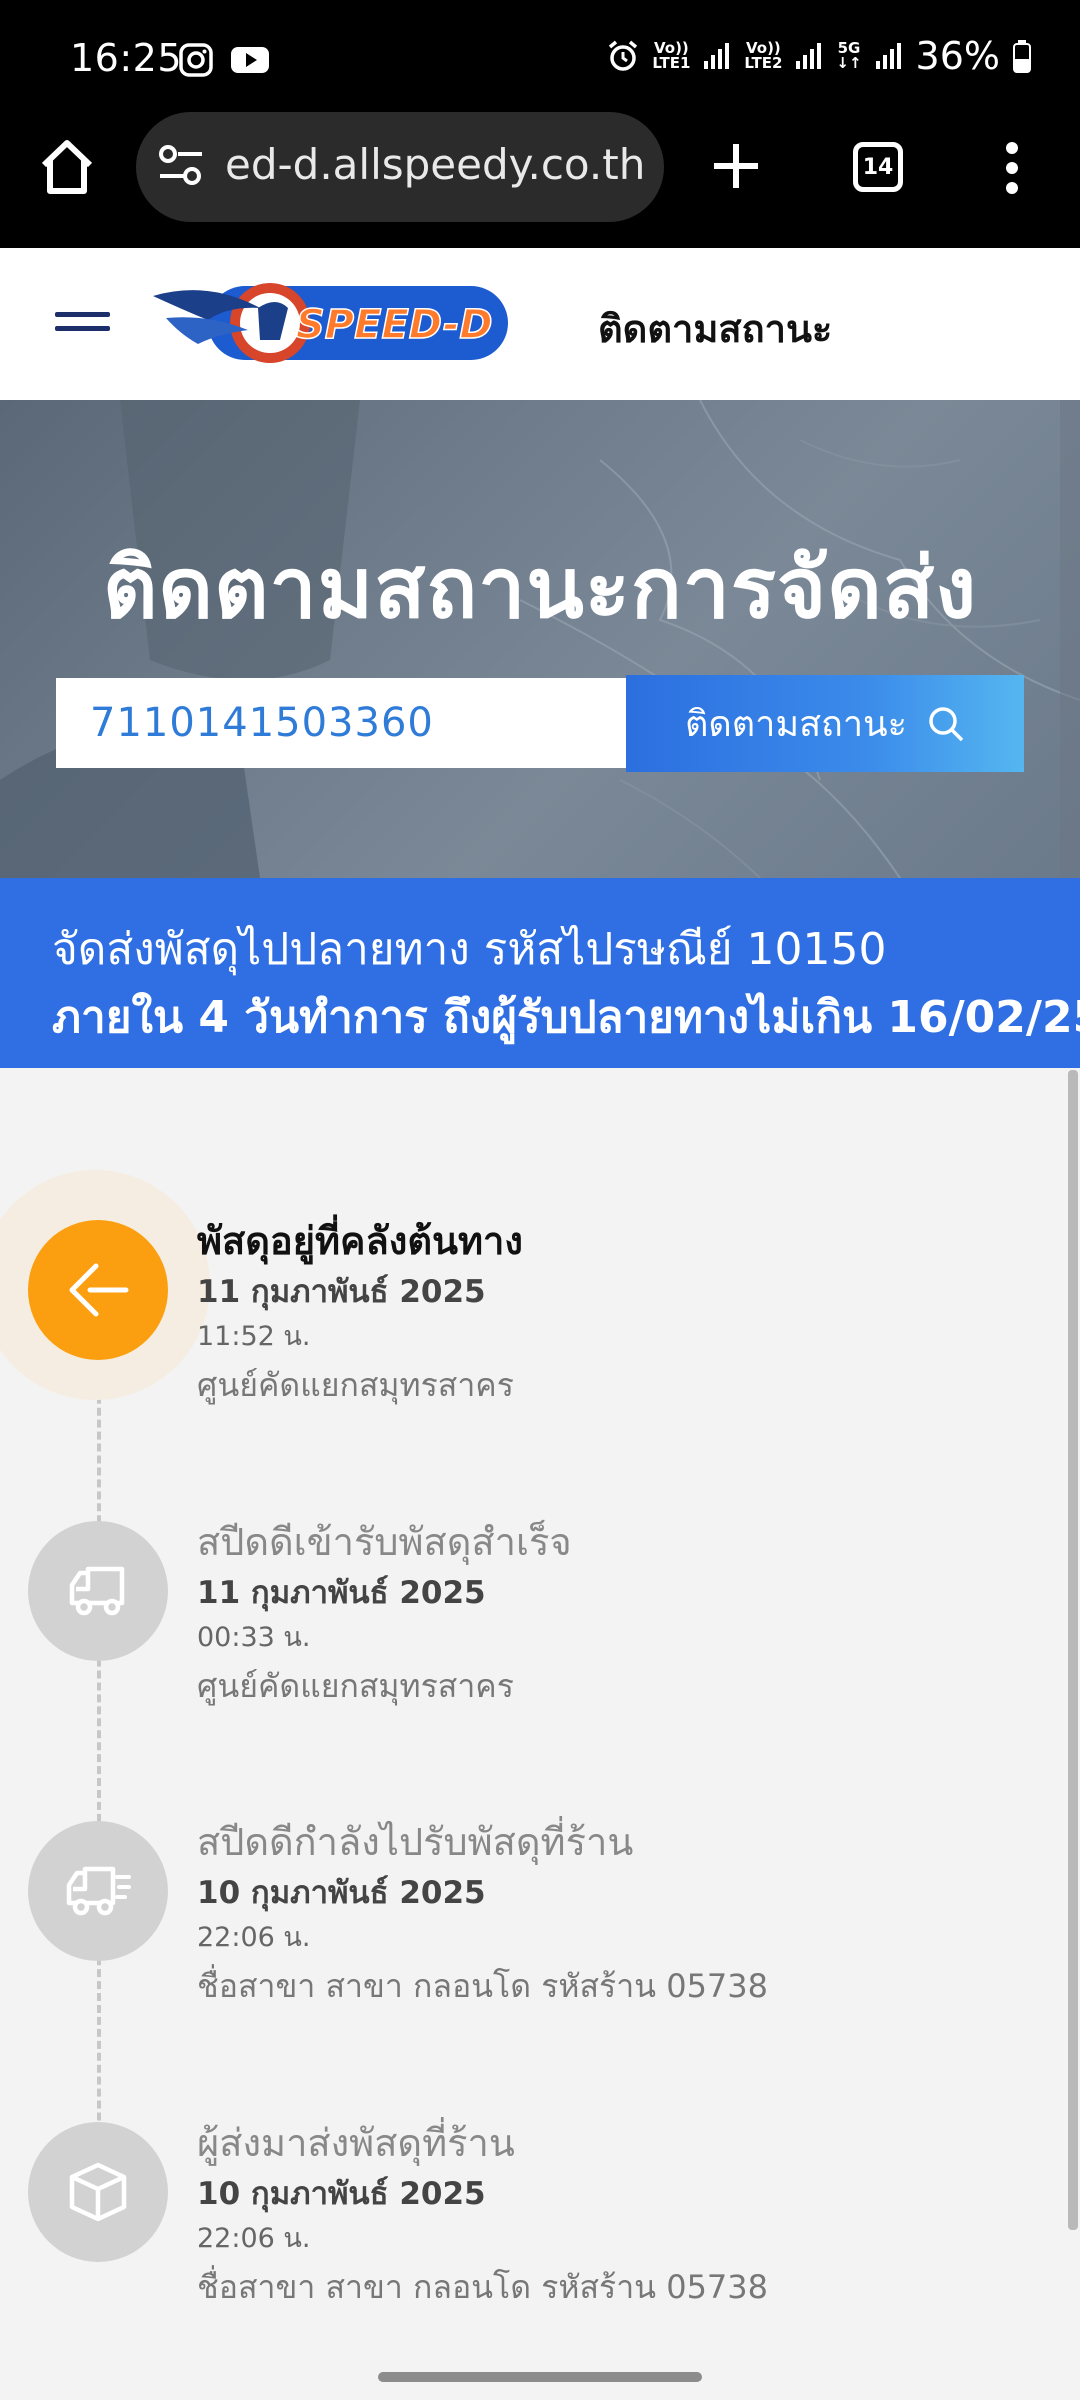 The width and height of the screenshot is (1080, 2400). I want to click on timeline-title: พัสดุอยู่ที่คลังต้นทาง, so click(360, 1241).